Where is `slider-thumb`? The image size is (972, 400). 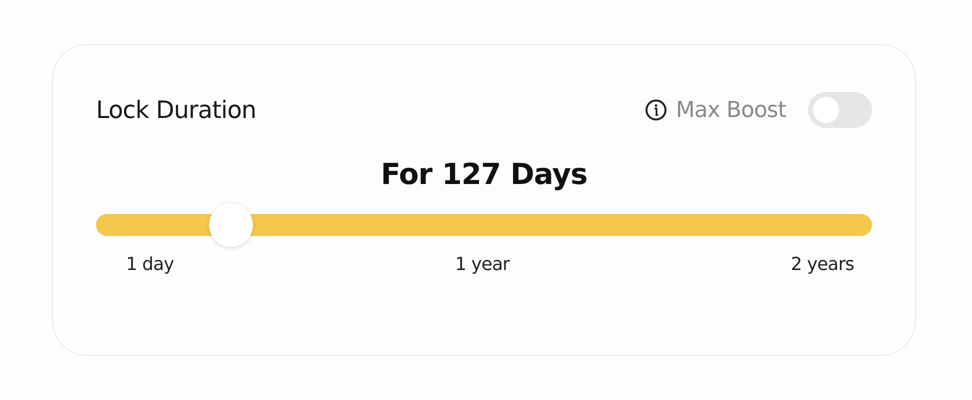
slider-thumb is located at coordinates (231, 225).